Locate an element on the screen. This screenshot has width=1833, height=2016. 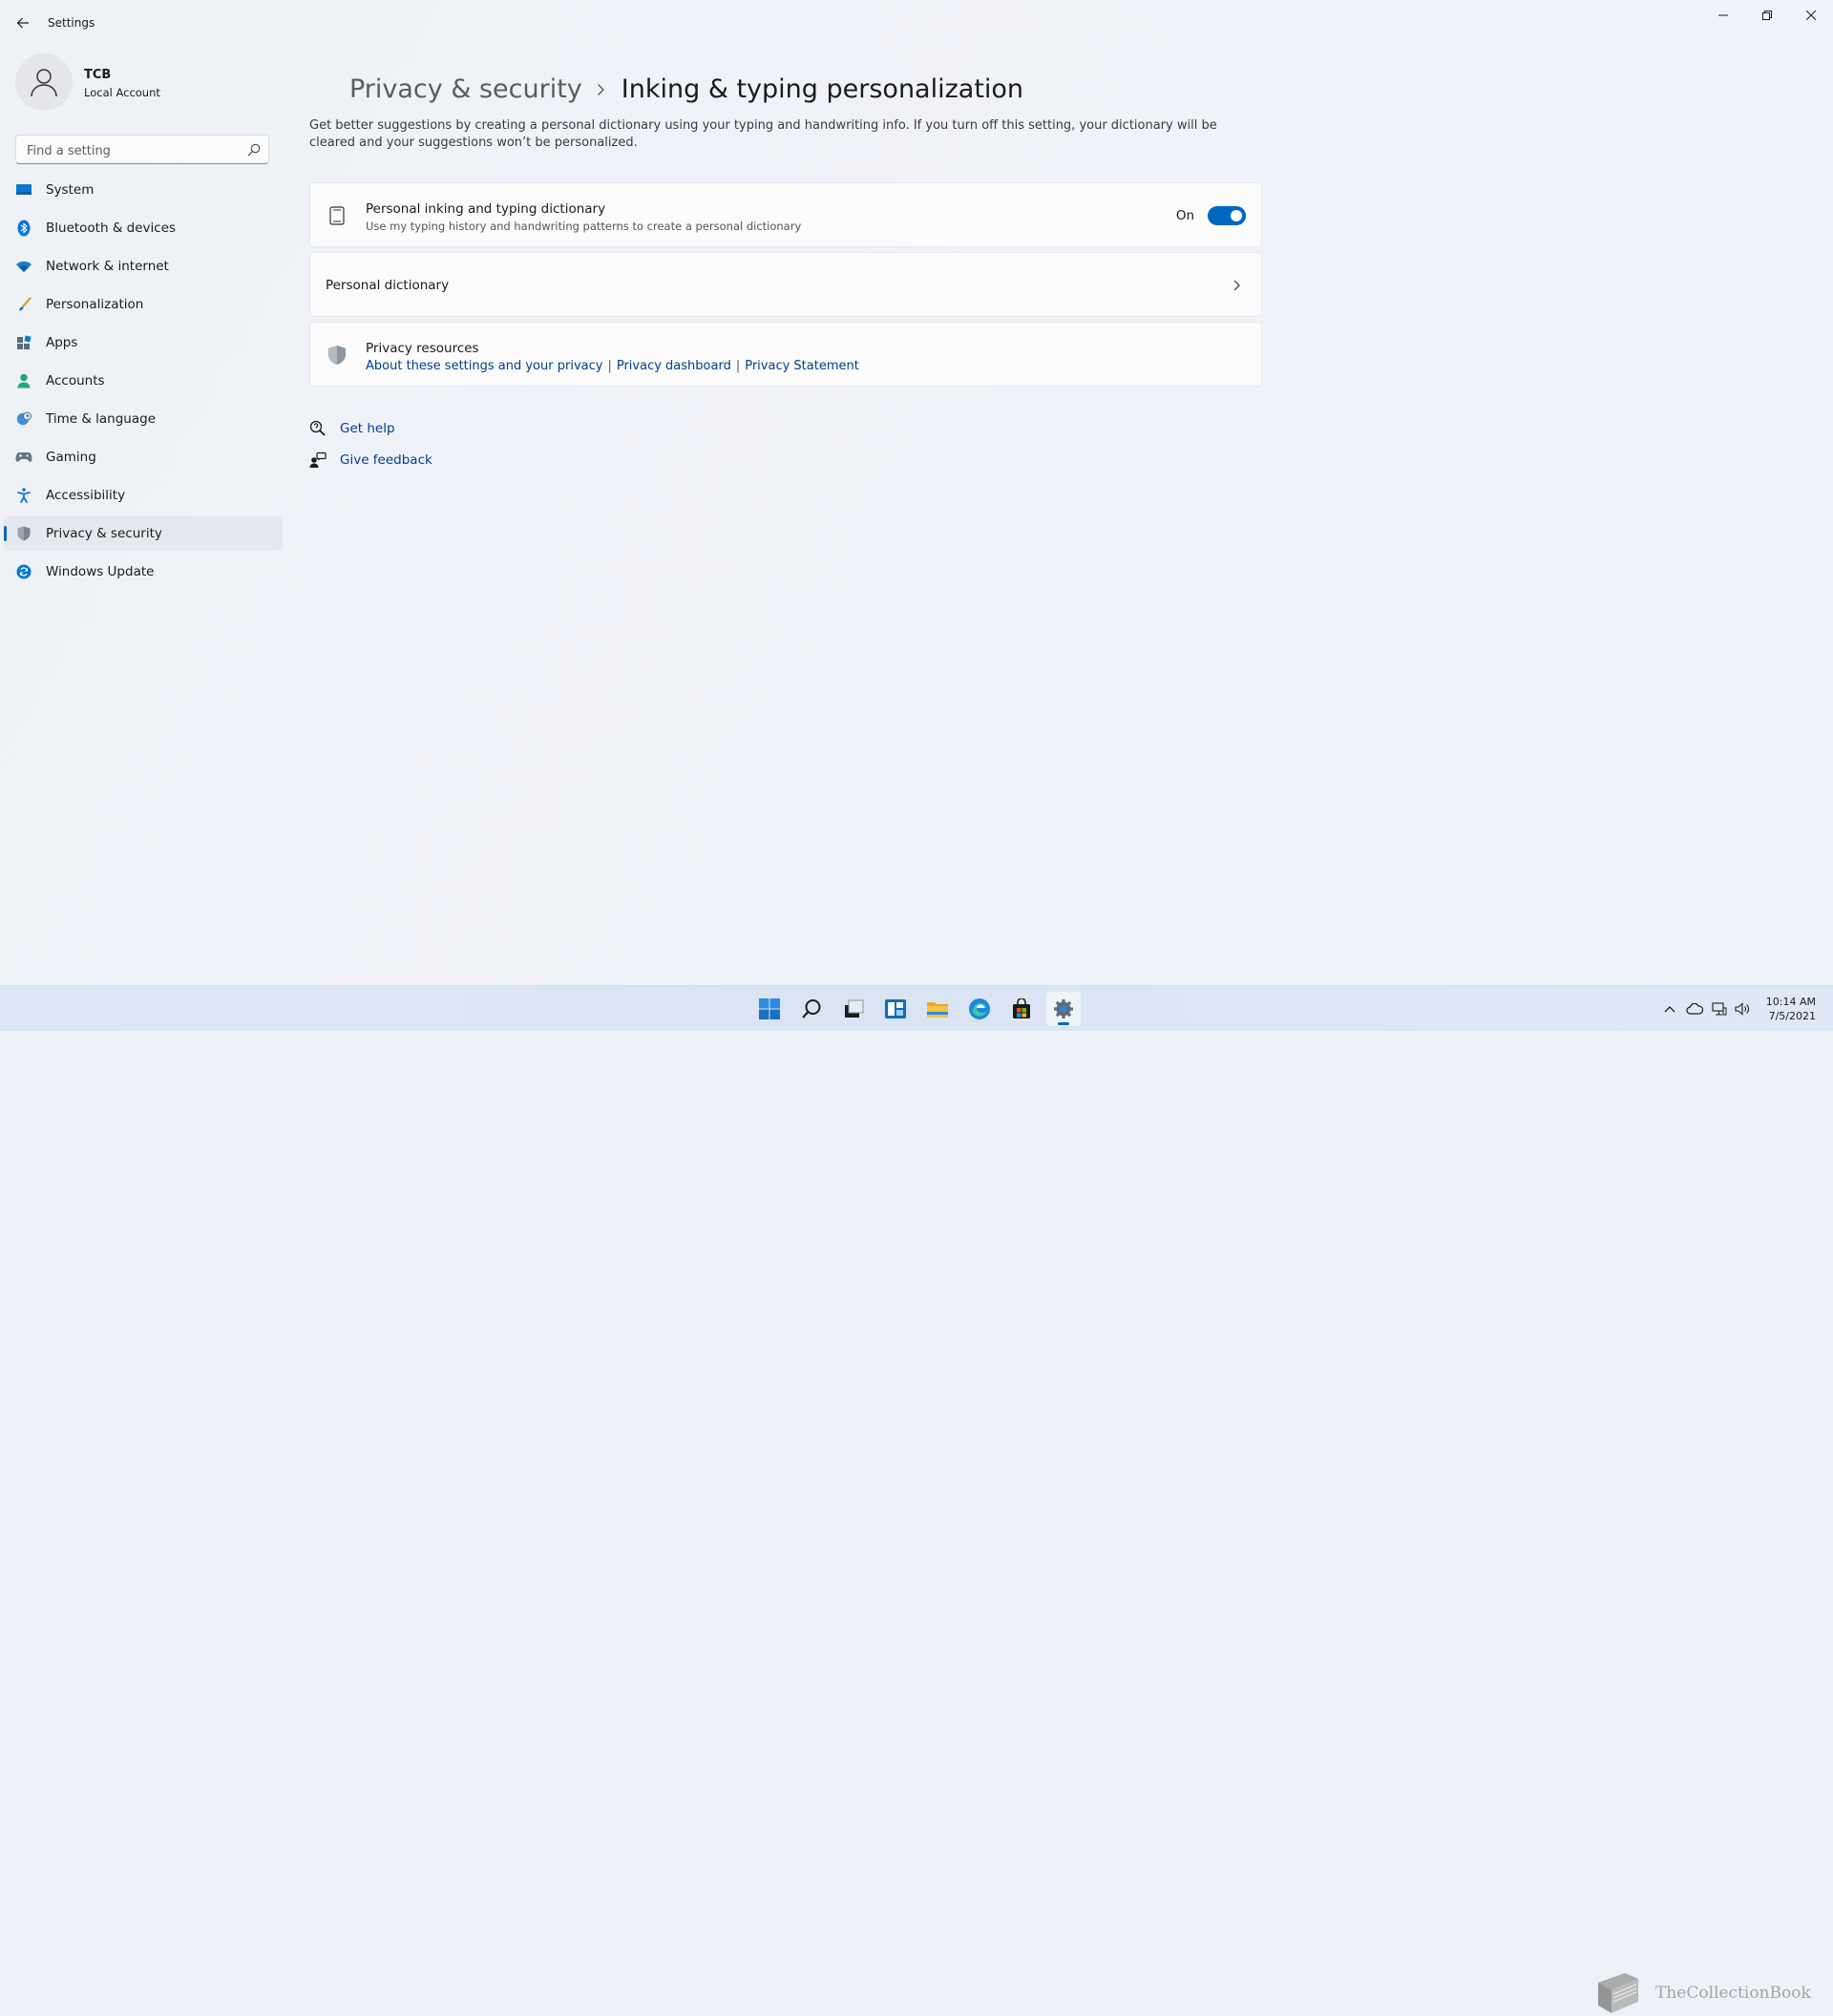
avatar is located at coordinates (44, 82).